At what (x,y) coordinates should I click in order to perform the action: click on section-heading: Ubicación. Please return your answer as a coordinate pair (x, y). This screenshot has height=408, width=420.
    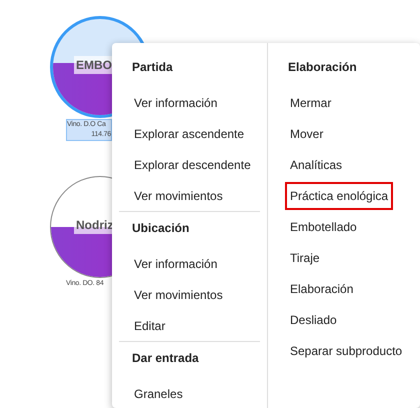
    Looking at the image, I should click on (160, 228).